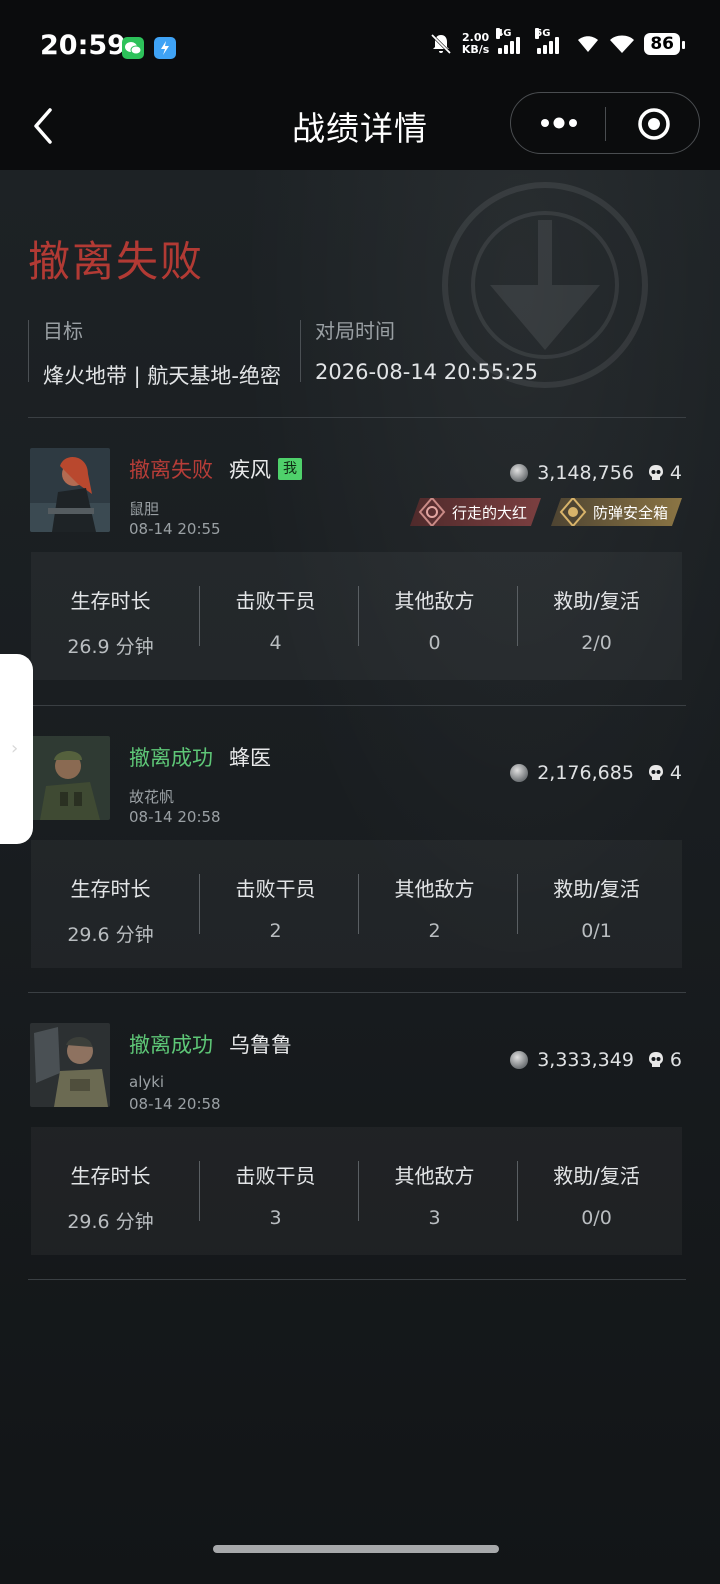 The height and width of the screenshot is (1584, 720). I want to click on player-tag: 鼠胆, so click(144, 509).